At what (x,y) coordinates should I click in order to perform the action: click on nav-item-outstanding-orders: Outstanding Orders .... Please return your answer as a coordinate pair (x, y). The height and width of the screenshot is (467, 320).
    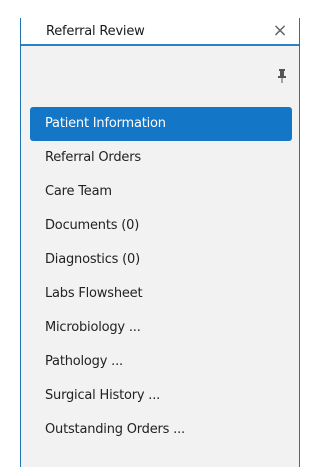
    Looking at the image, I should click on (161, 430).